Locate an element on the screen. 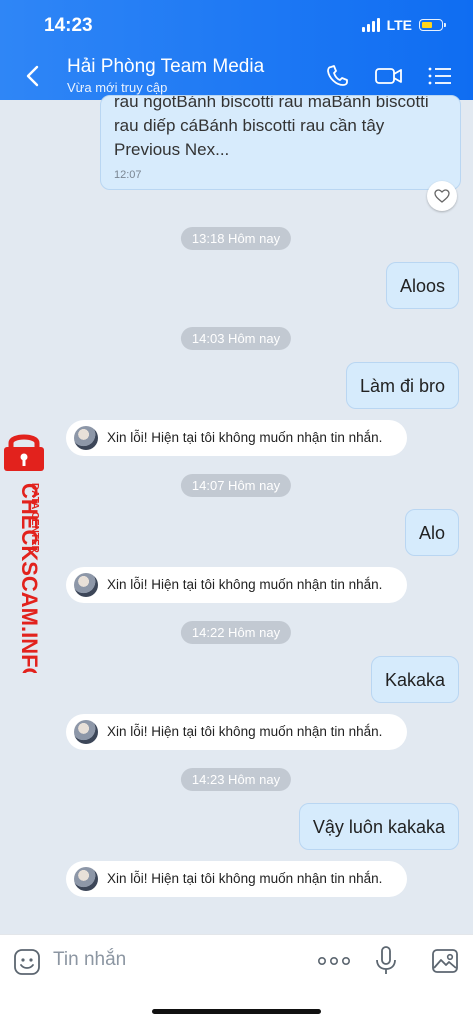 This screenshot has width=473, height=1024. list-menu-icon is located at coordinates (440, 76).